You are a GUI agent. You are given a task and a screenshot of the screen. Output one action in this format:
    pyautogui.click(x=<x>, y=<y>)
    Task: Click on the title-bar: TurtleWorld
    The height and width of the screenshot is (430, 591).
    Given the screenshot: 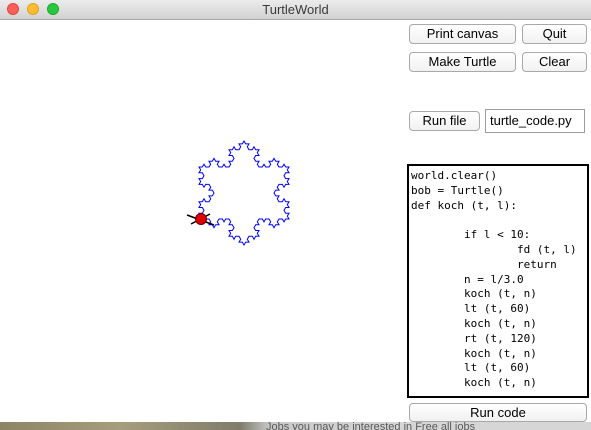 What is the action you would take?
    pyautogui.click(x=295, y=10)
    